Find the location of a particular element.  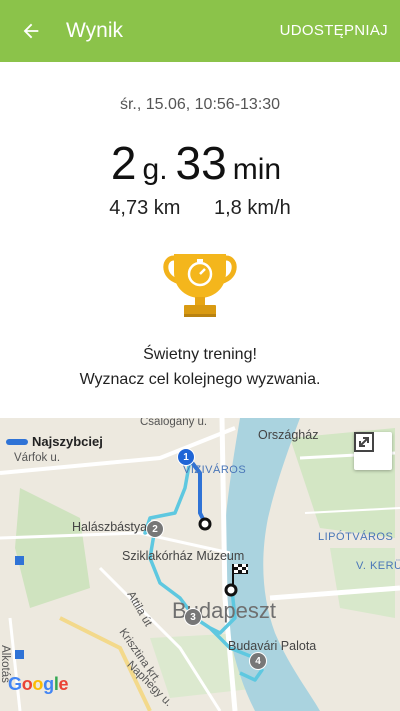

route-marker-2: 2 is located at coordinates (155, 529).